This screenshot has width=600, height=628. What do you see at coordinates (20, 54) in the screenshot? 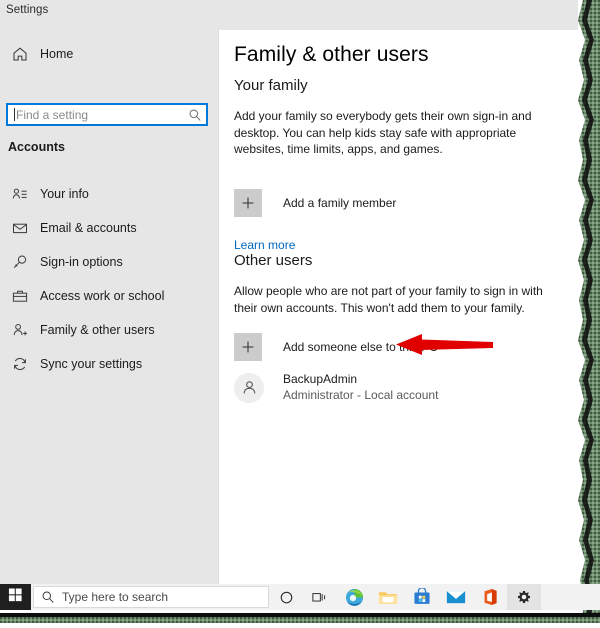
I see `home-icon` at bounding box center [20, 54].